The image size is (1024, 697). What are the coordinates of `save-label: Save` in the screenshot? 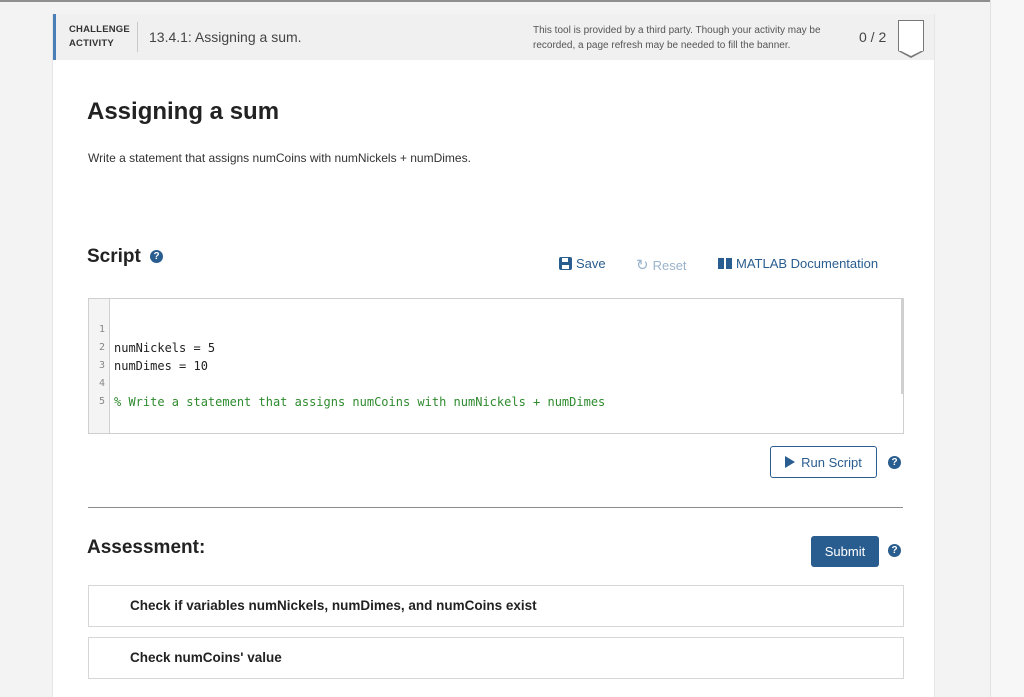 It's located at (591, 263).